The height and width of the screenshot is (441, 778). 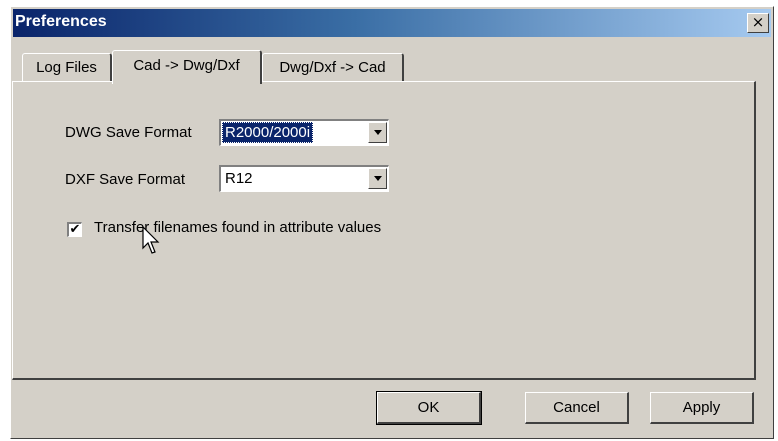 What do you see at coordinates (128, 132) in the screenshot?
I see `dwg-save-format-label: DWG Save Format` at bounding box center [128, 132].